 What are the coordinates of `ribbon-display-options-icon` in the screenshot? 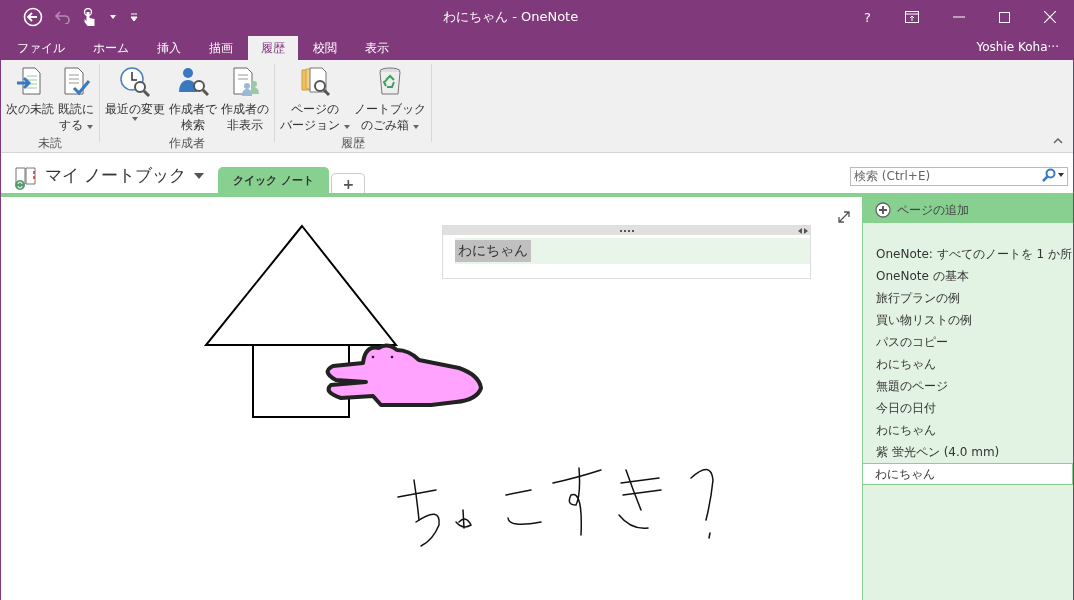 It's located at (912, 17).